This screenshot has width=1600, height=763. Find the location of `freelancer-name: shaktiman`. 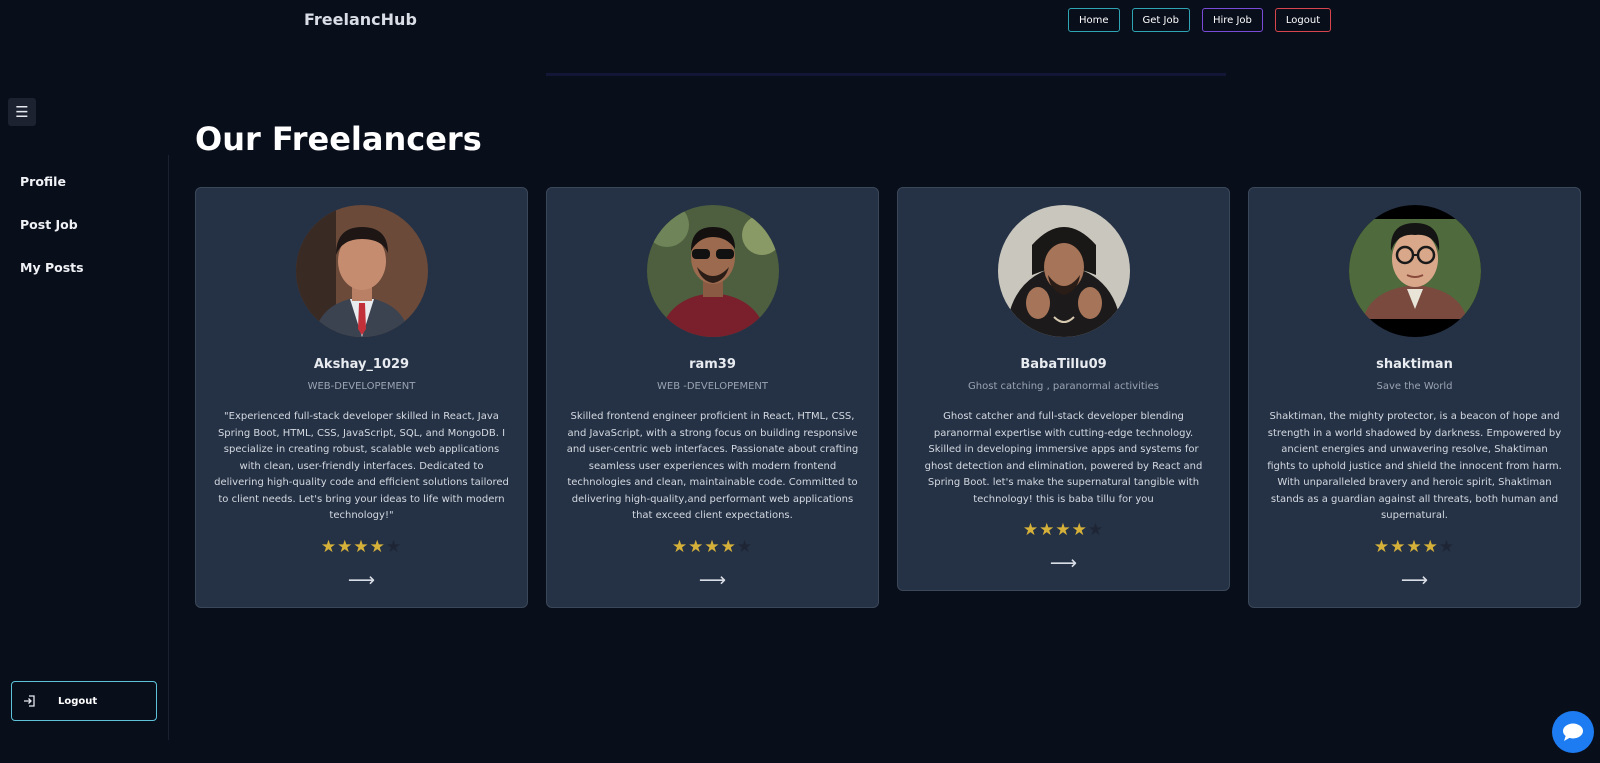

freelancer-name: shaktiman is located at coordinates (1414, 364).